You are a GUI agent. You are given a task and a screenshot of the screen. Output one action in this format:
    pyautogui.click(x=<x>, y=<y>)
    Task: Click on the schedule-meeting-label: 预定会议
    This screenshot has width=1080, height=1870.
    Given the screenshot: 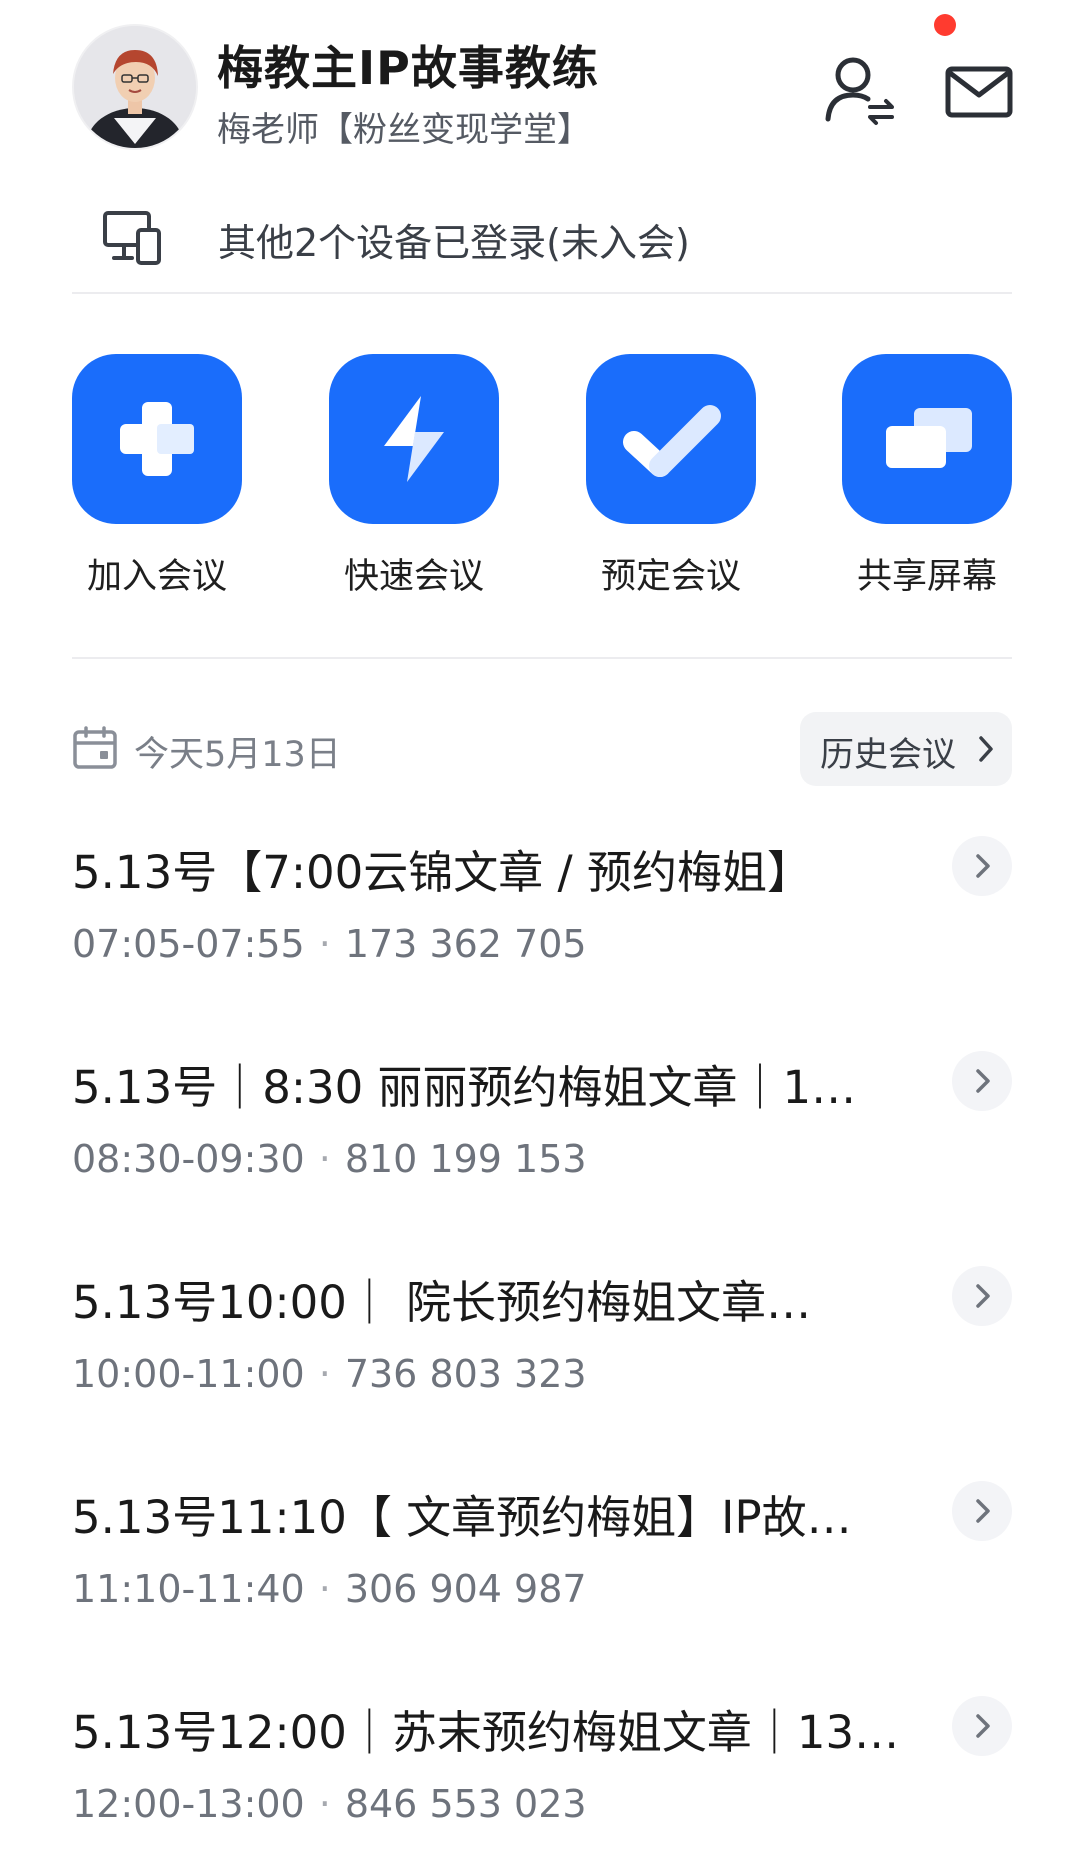 What is the action you would take?
    pyautogui.click(x=670, y=577)
    